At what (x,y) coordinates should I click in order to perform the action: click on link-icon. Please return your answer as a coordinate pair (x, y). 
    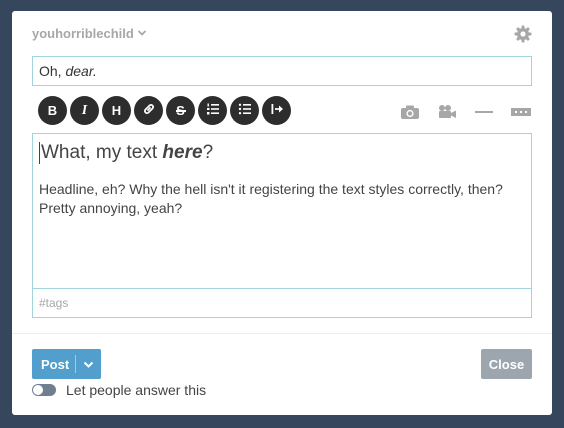
    Looking at the image, I should click on (149, 110).